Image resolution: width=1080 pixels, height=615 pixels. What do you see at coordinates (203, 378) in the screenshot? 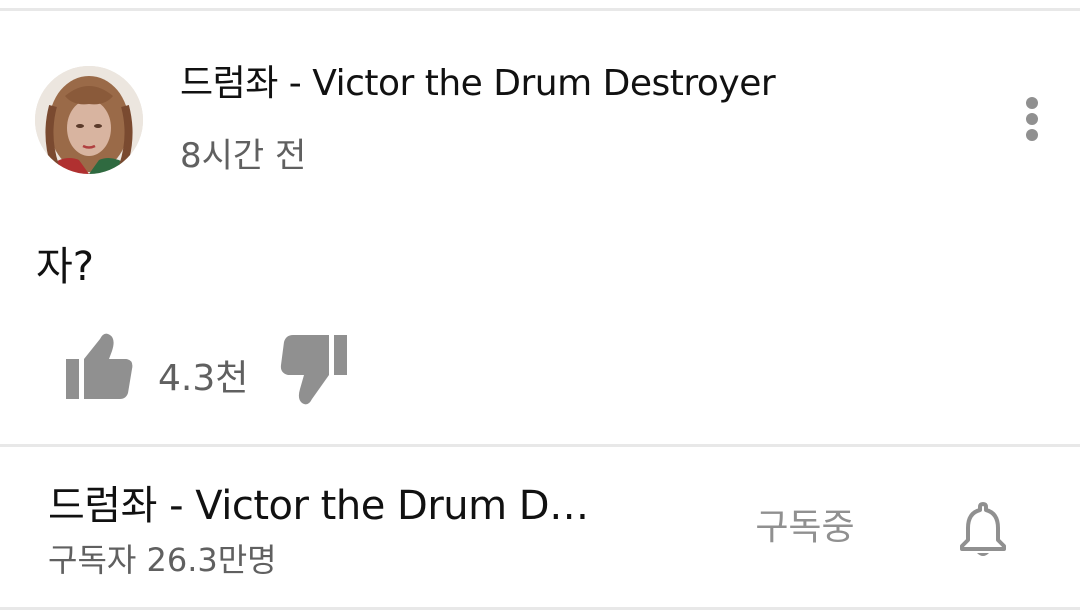
I see `like-count: 4.3천` at bounding box center [203, 378].